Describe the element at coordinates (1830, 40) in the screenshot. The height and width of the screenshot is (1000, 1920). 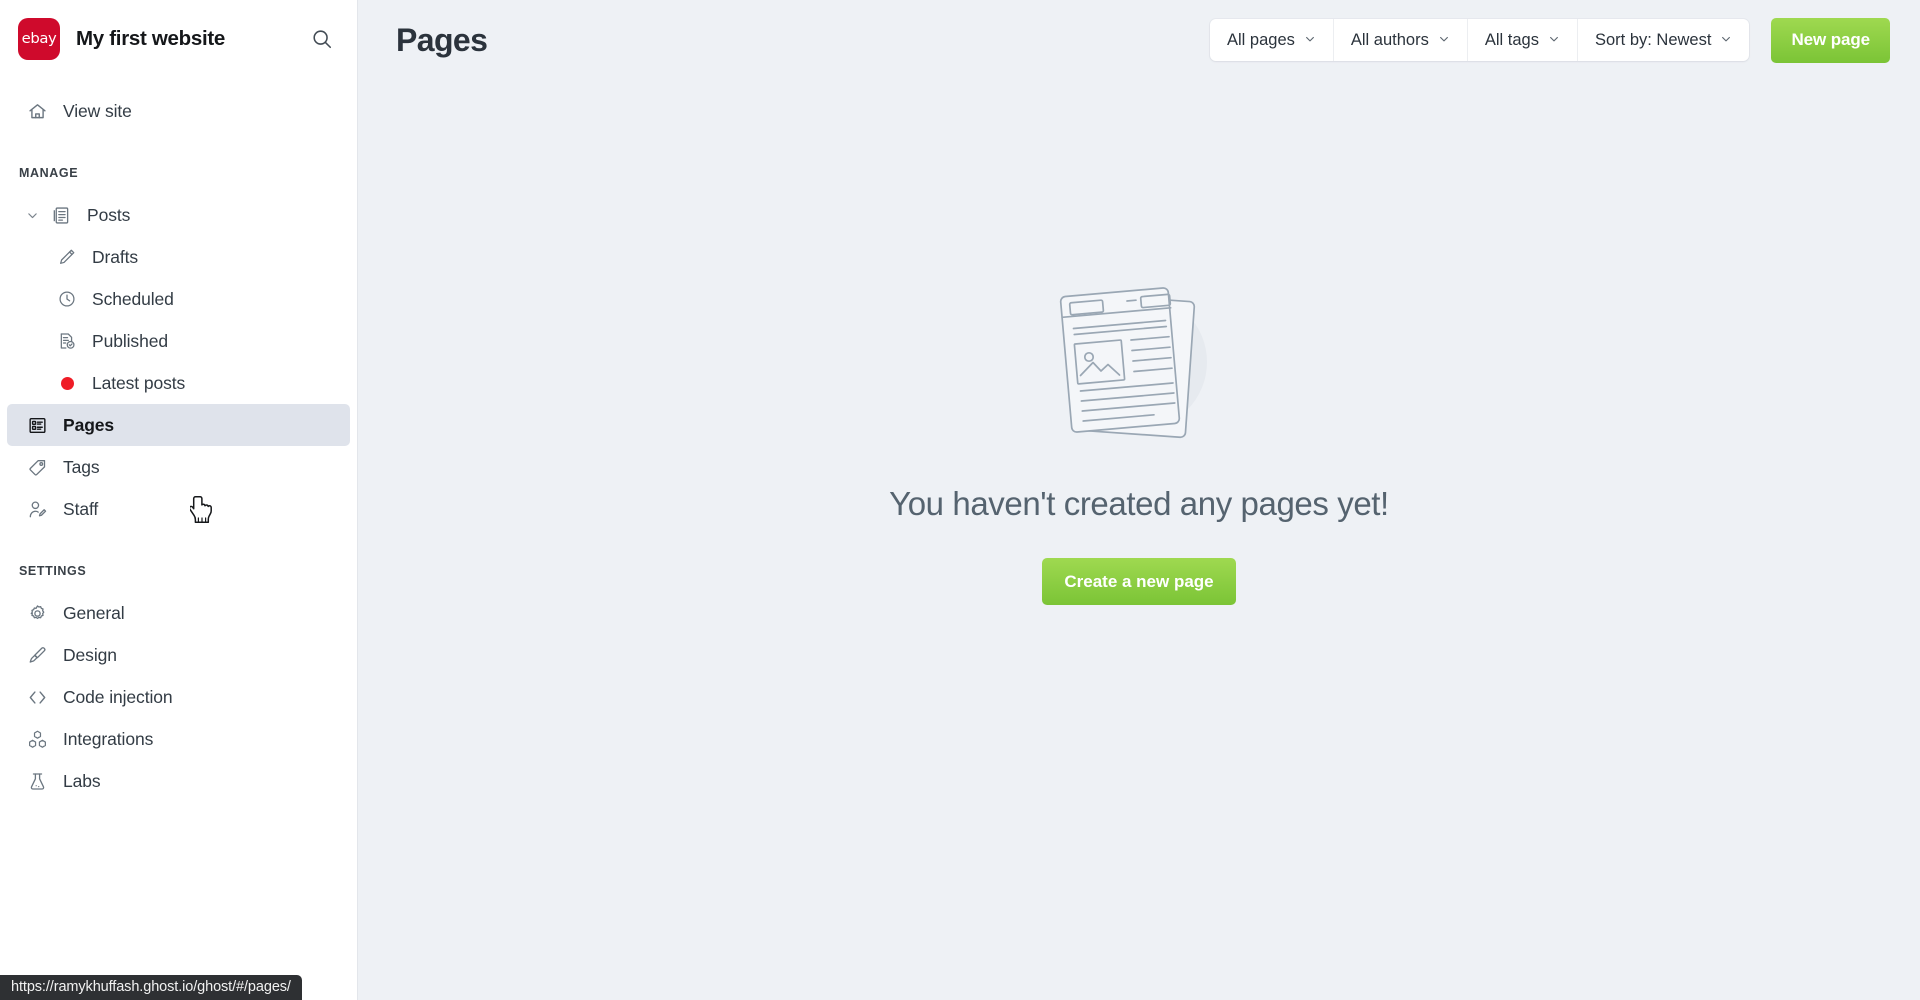
I see `new-page-button: New page` at that location.